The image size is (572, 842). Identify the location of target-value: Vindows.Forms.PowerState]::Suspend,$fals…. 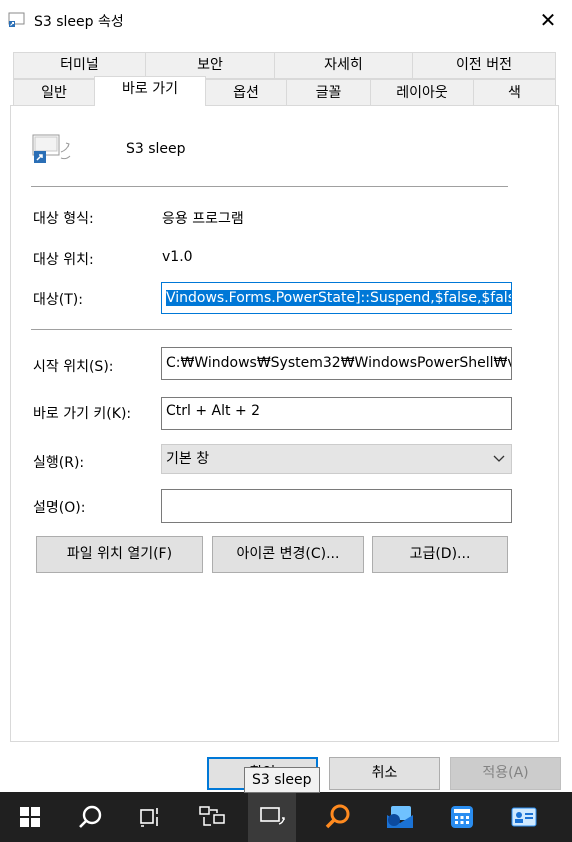
(338, 298).